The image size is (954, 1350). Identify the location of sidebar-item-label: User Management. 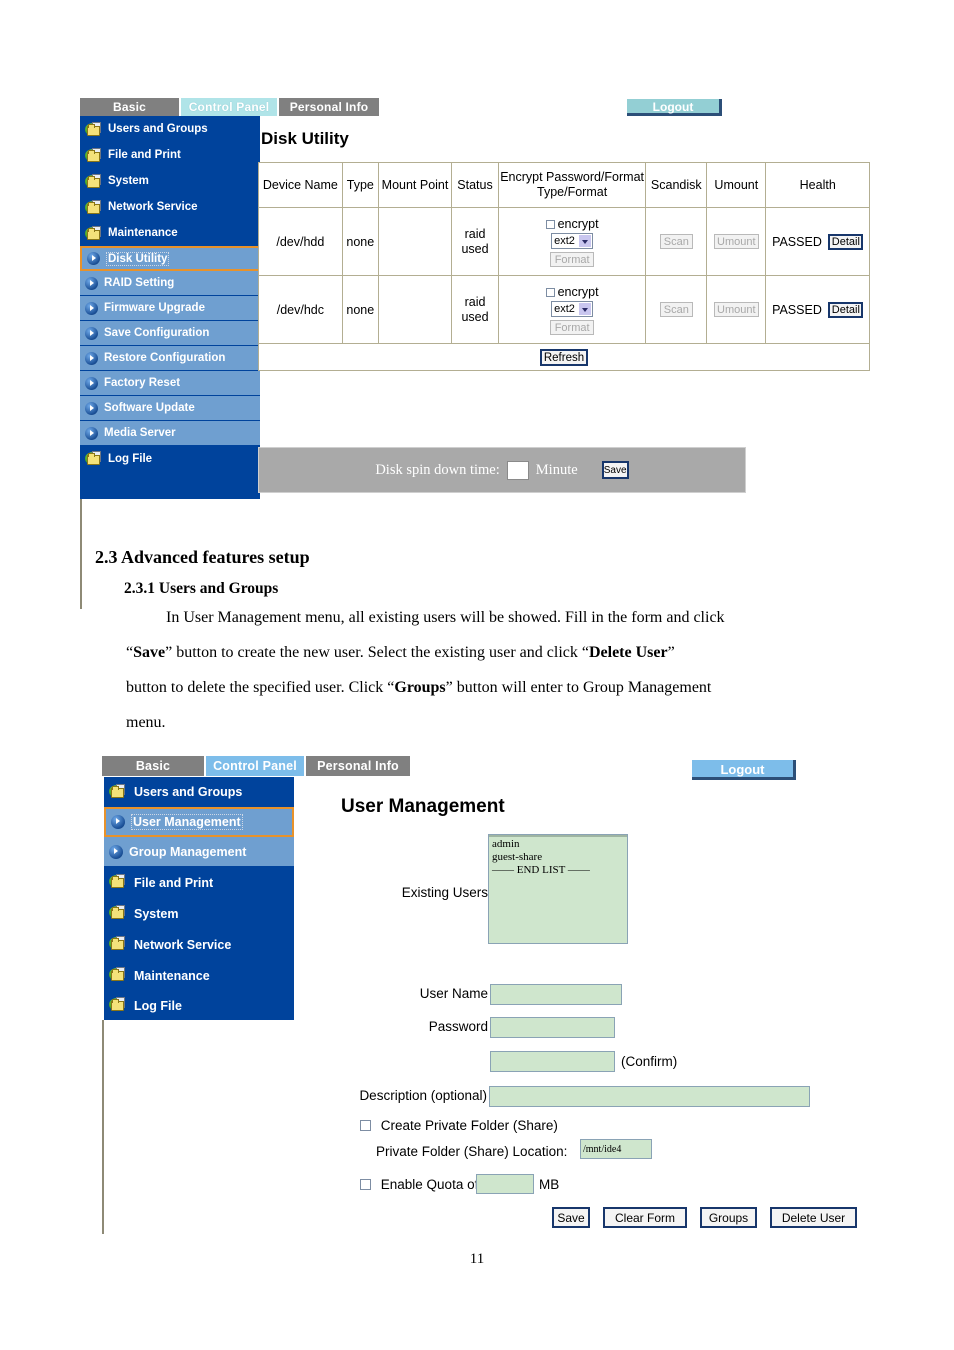
(187, 822).